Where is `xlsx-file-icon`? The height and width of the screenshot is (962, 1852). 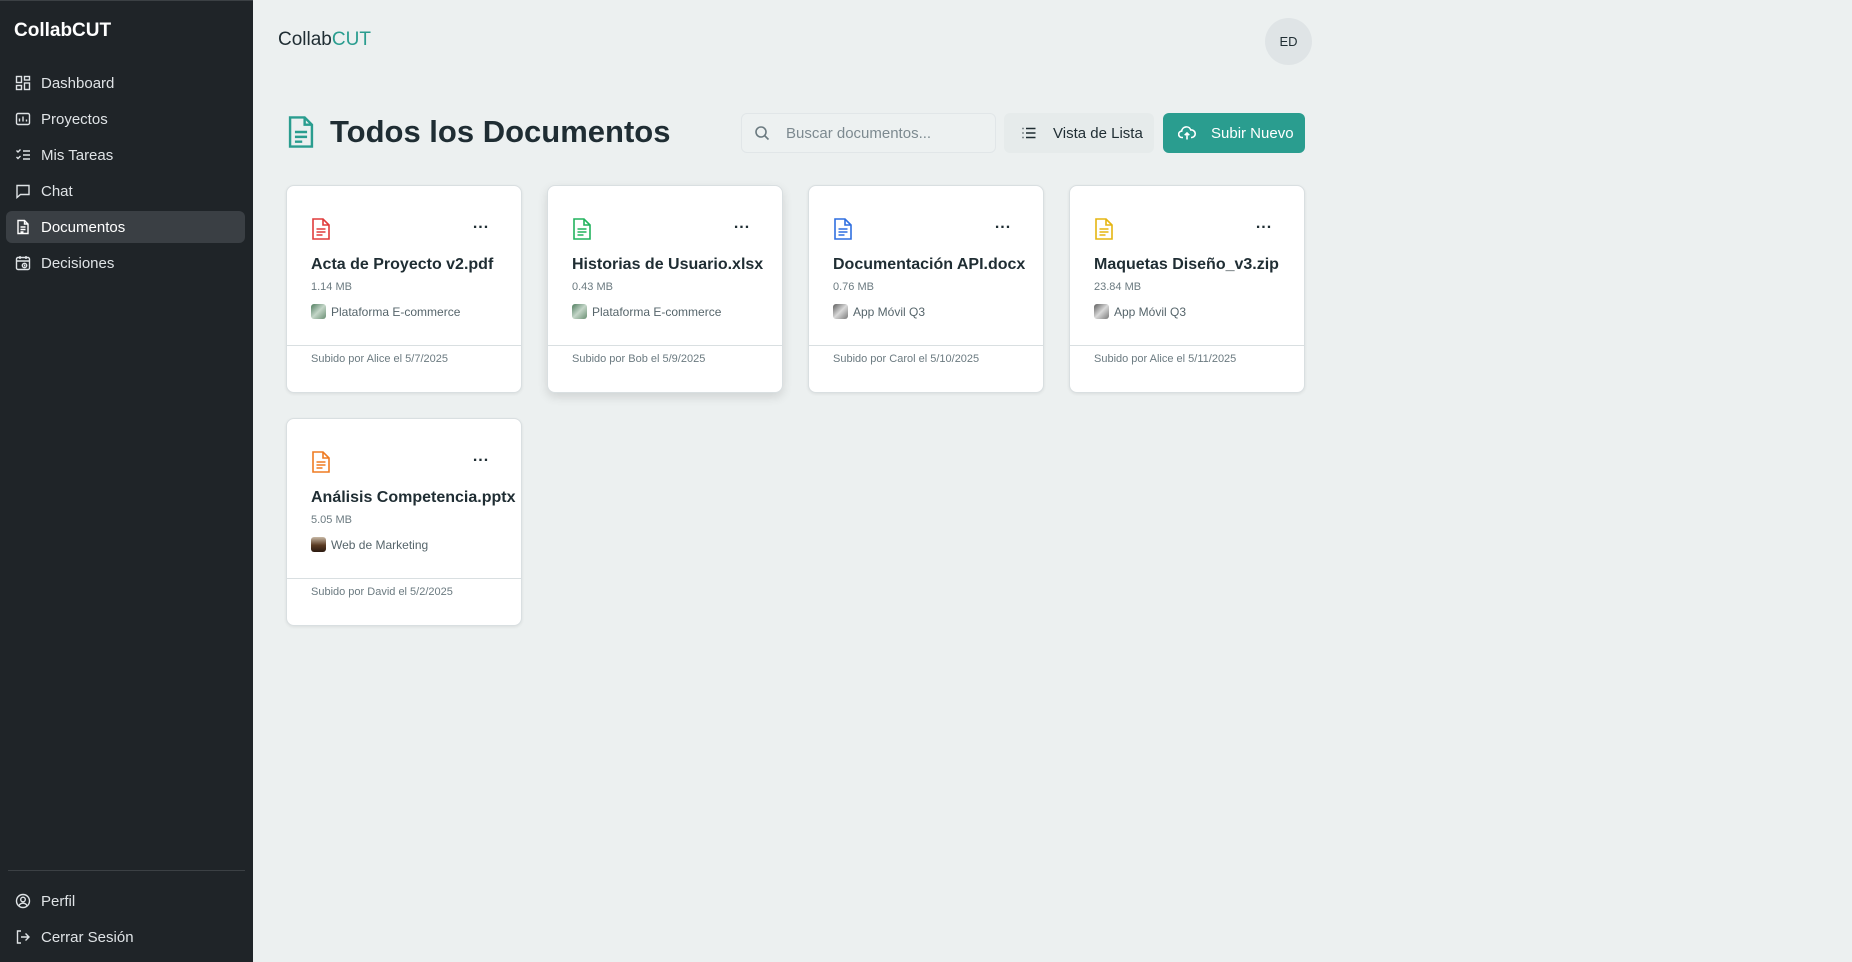
xlsx-file-icon is located at coordinates (582, 229).